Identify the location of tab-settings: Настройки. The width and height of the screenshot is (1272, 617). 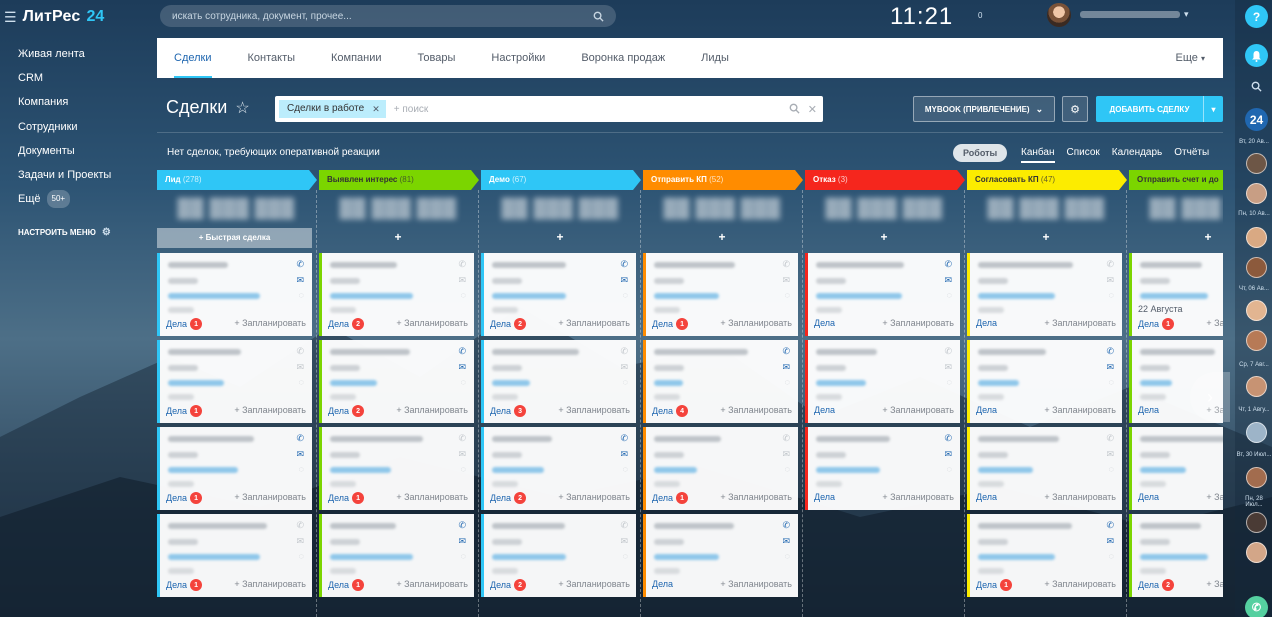
(518, 58).